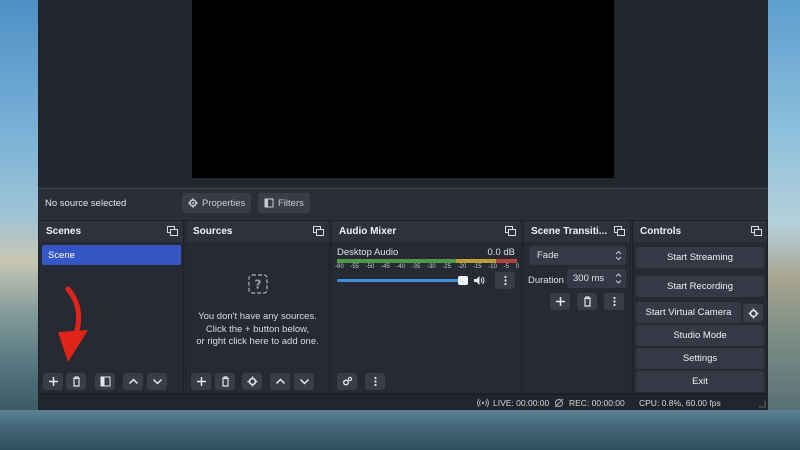 This screenshot has height=450, width=800. I want to click on scale-tick: 0, so click(517, 267).